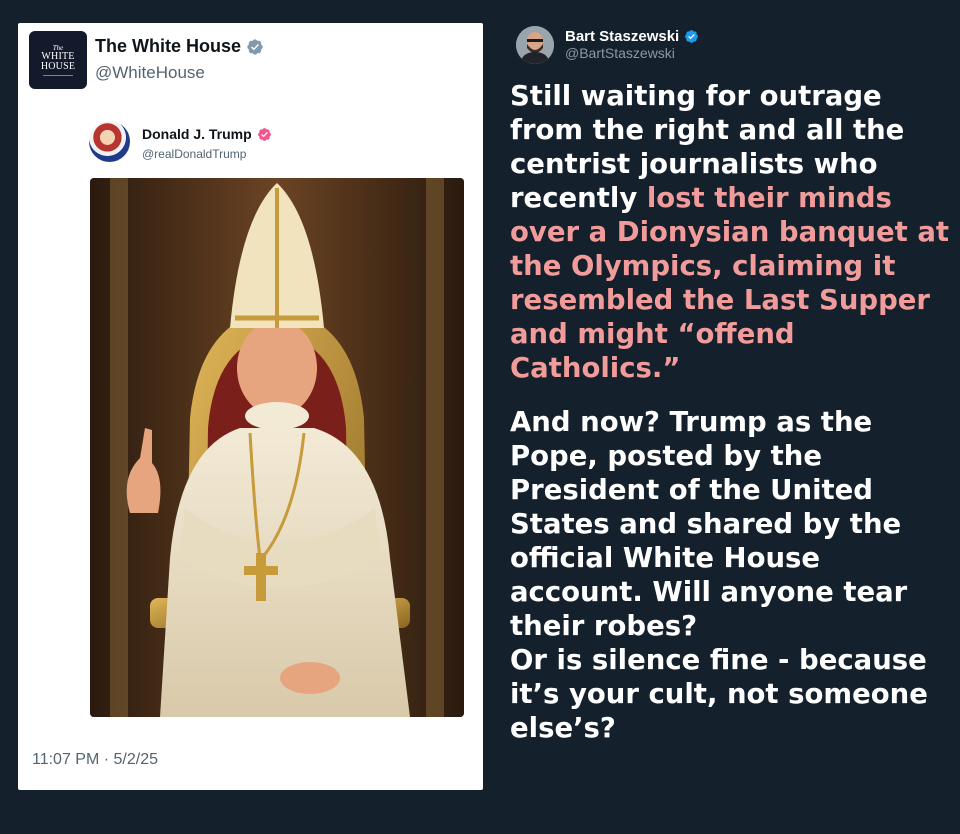 The width and height of the screenshot is (960, 834). I want to click on quoted-account-handle: @realDonaldTrump, so click(194, 154).